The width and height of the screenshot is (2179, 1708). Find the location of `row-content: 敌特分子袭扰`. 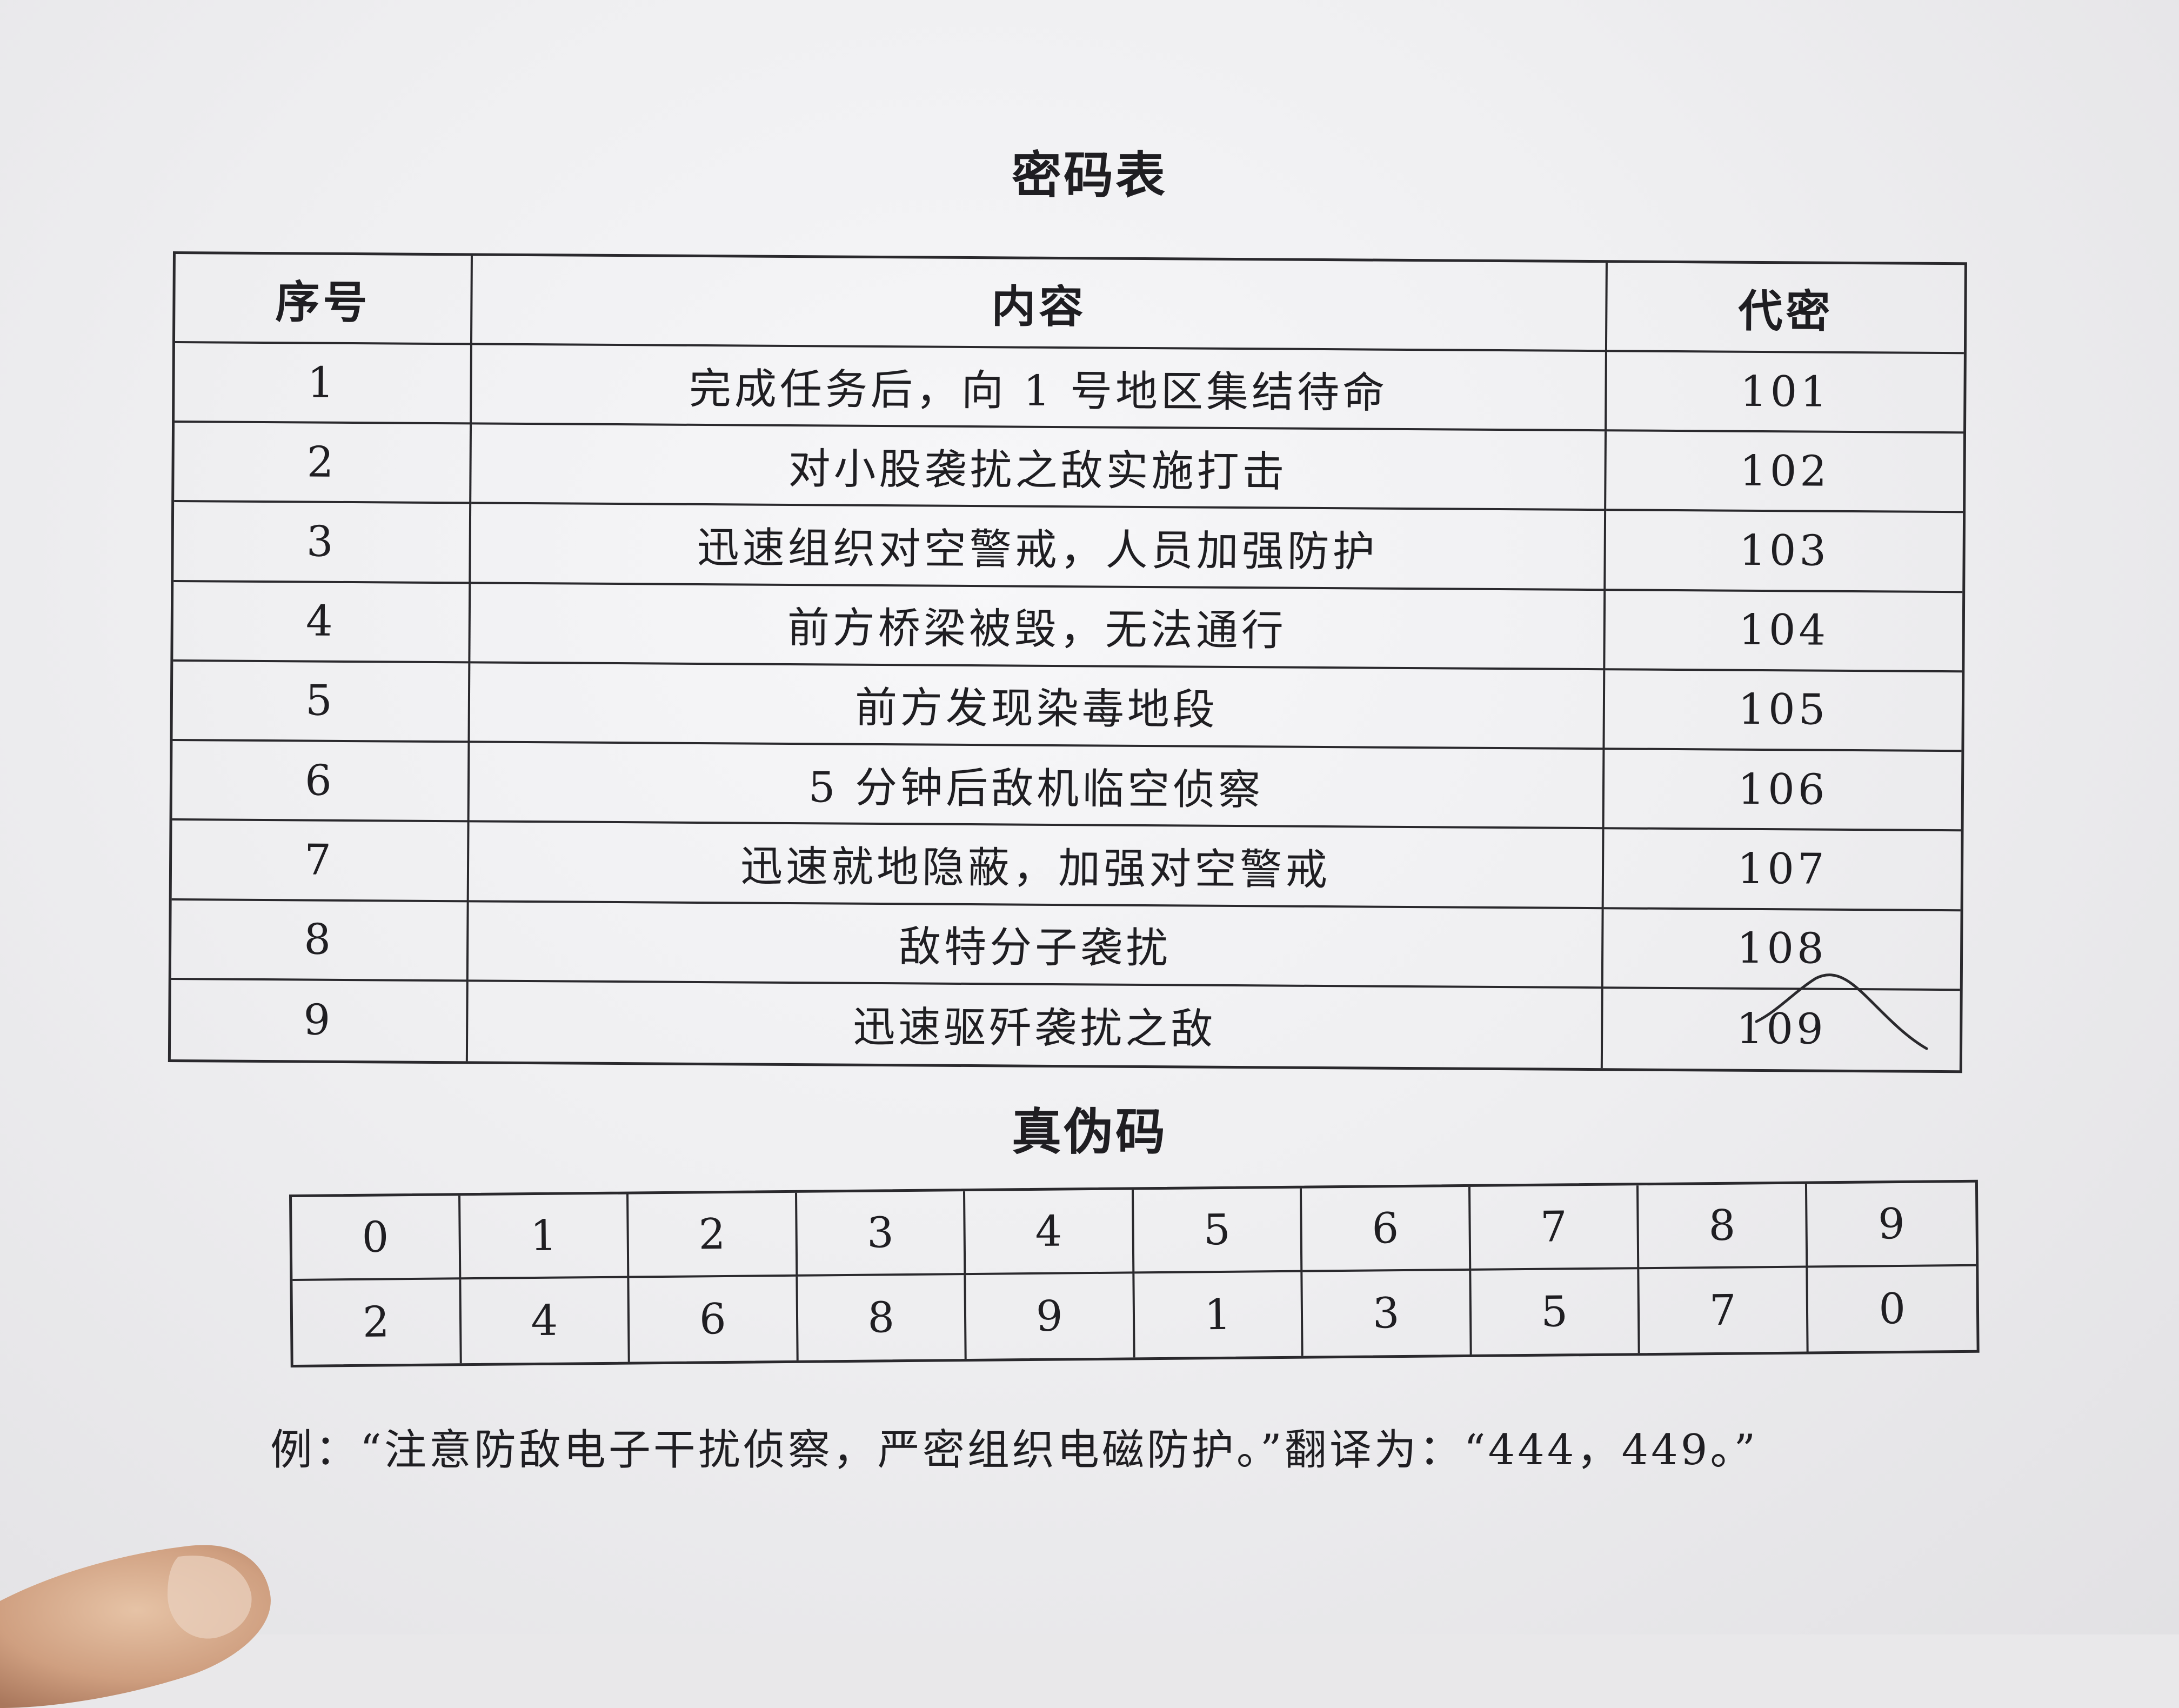

row-content: 敌特分子袭扰 is located at coordinates (1036, 946).